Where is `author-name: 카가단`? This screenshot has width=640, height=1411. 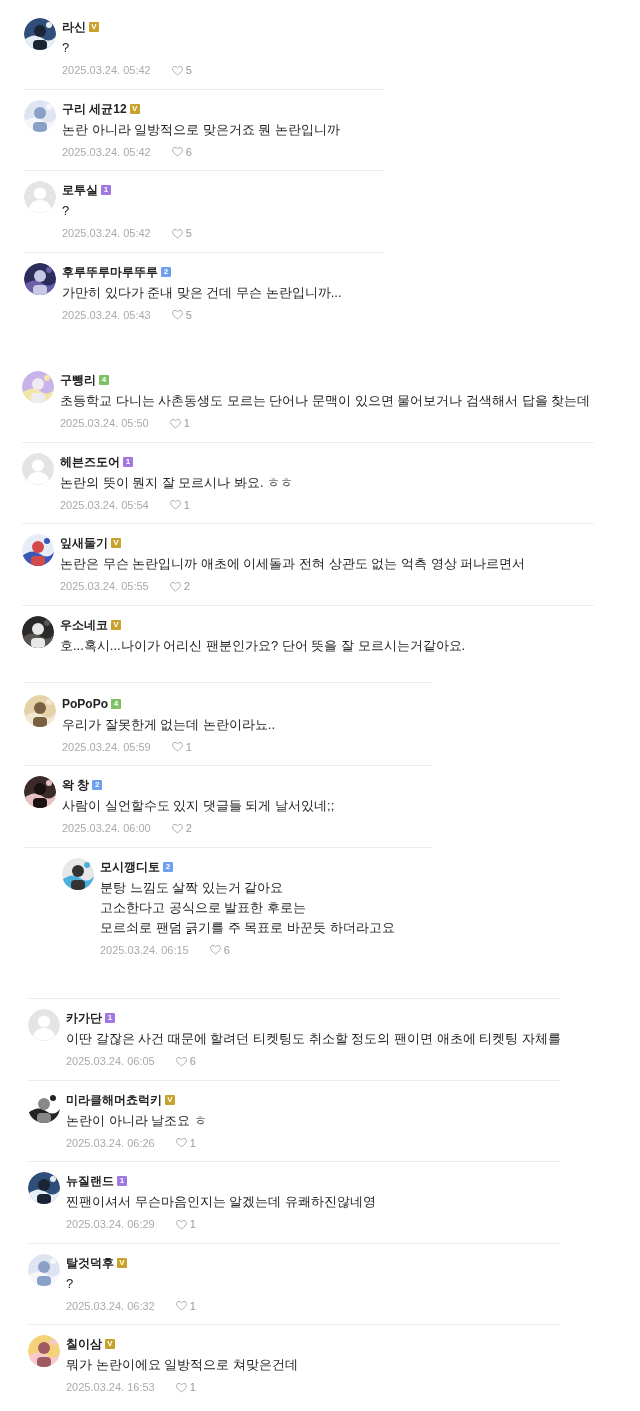
author-name: 카가단 is located at coordinates (84, 1018).